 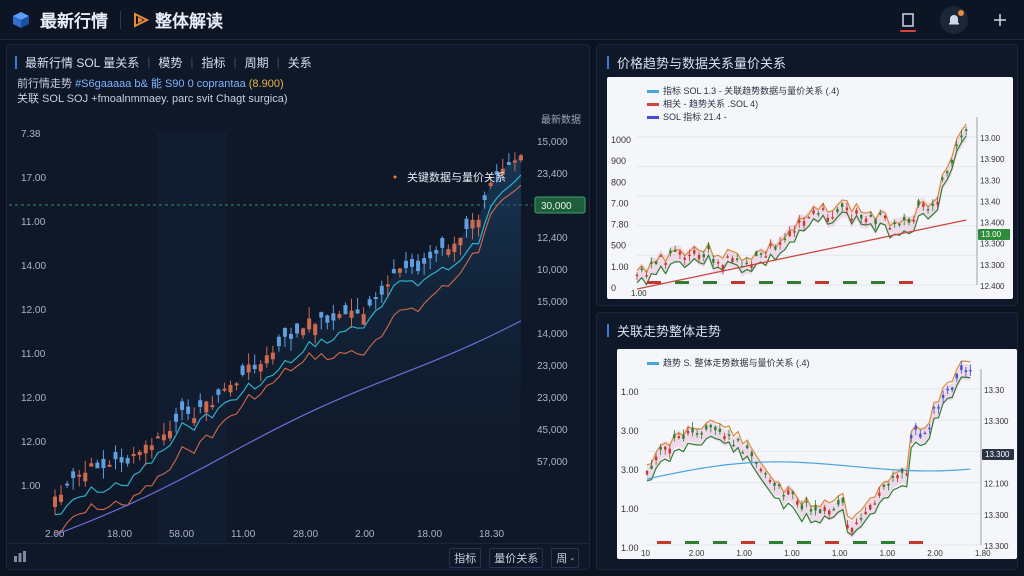 I want to click on mini-y-tick-left: 800, so click(x=618, y=182).